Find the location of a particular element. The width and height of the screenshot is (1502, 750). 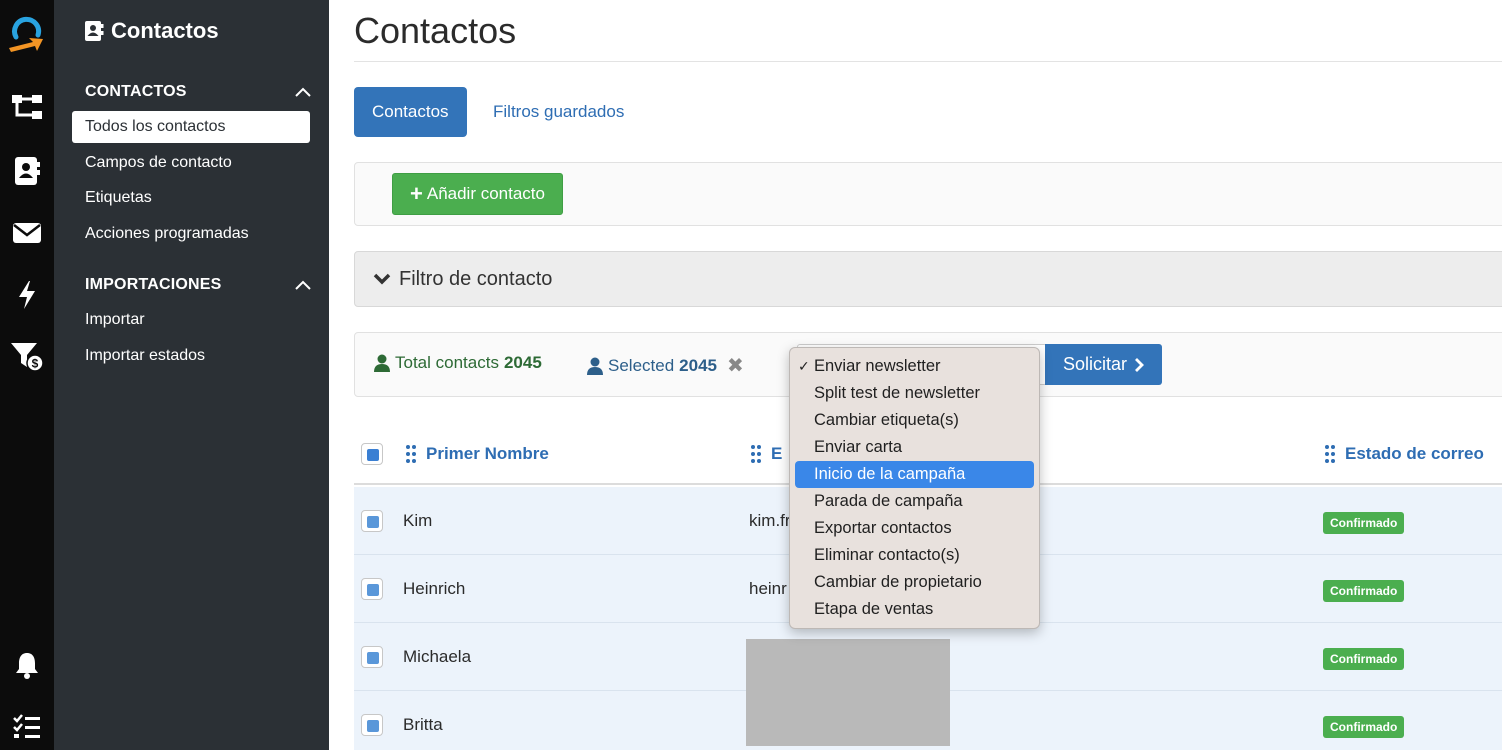

first-name-cell: Heinrich is located at coordinates (434, 588).